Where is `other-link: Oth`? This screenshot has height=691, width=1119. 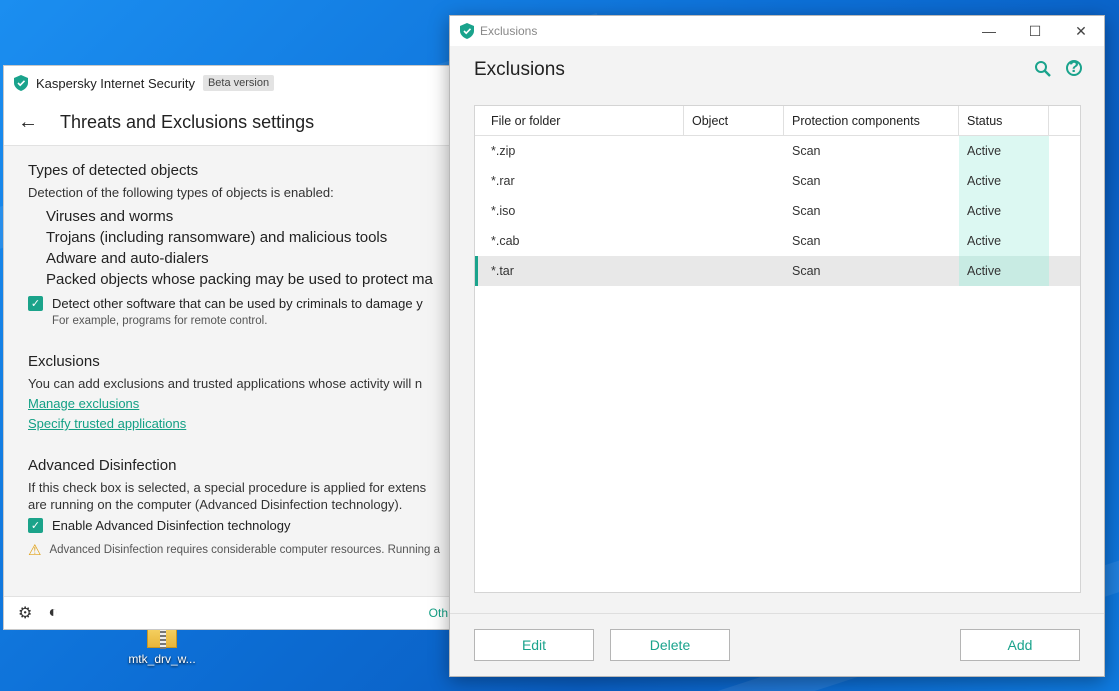 other-link: Oth is located at coordinates (438, 613).